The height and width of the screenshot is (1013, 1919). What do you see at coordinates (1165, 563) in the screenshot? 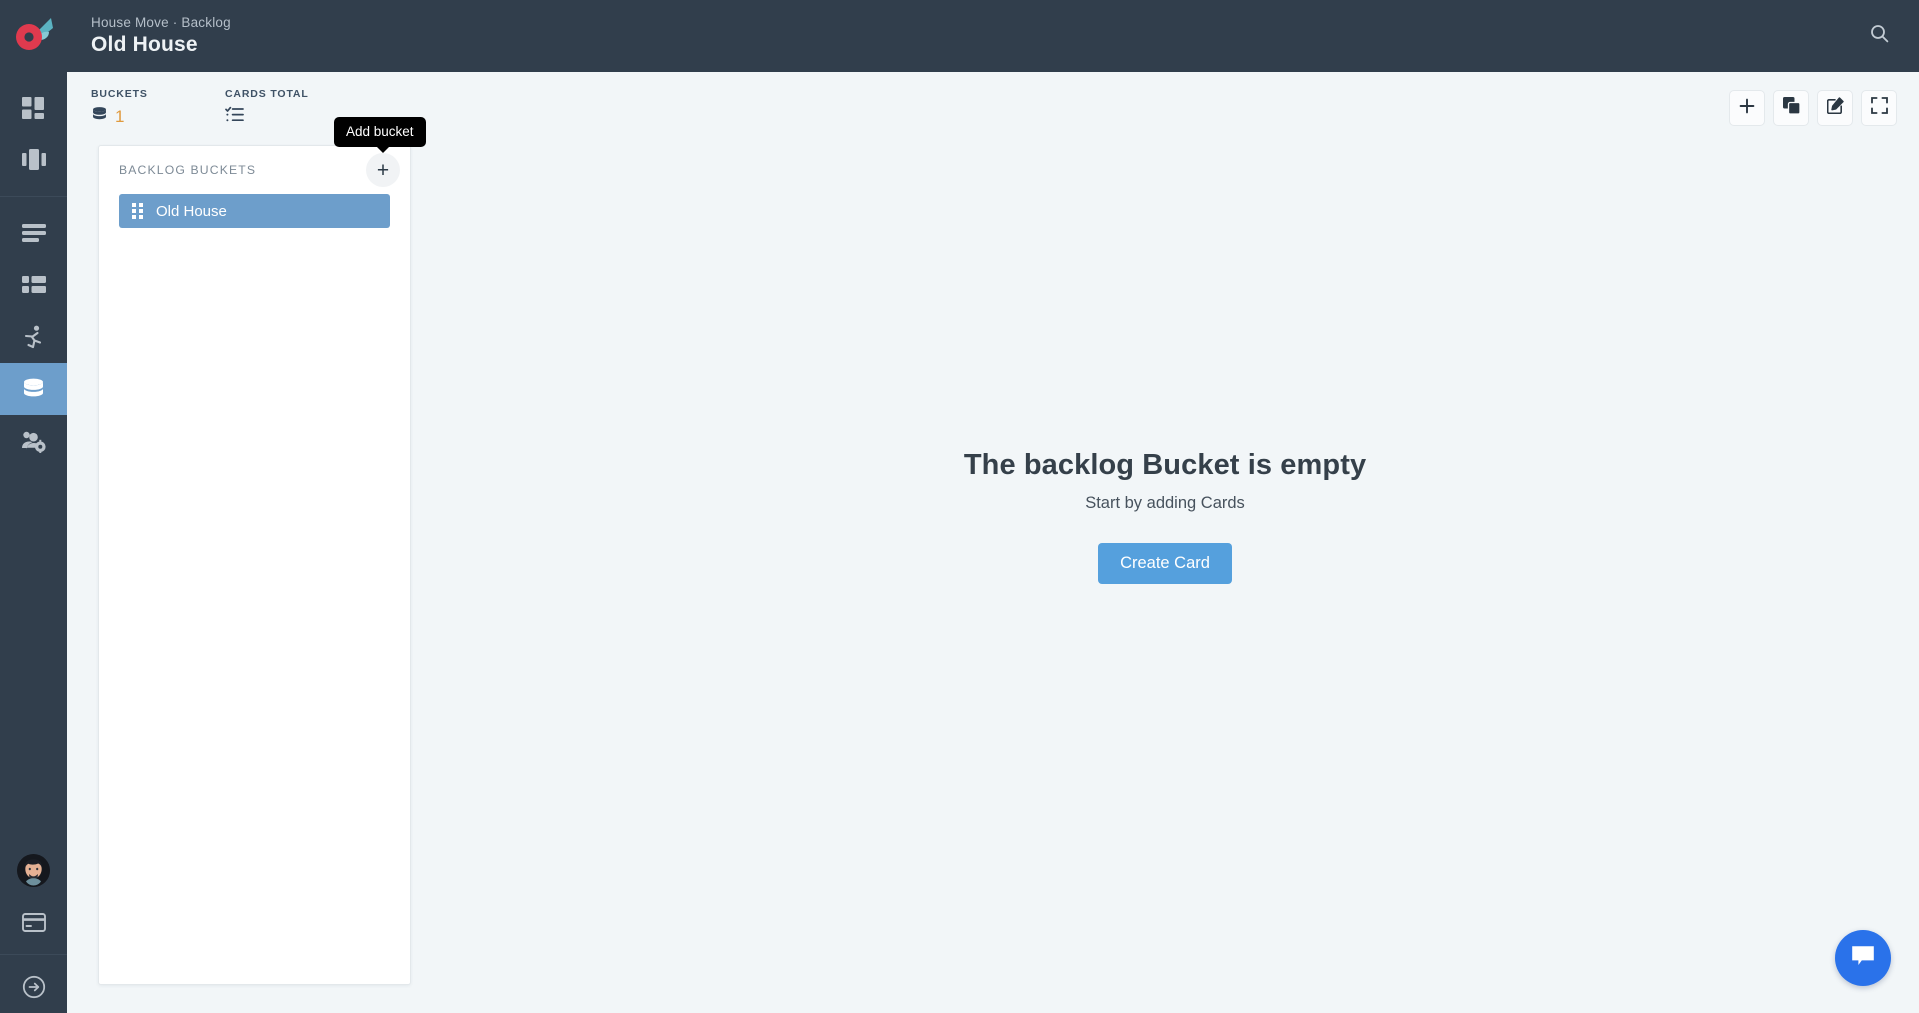
I see `create-card-button: Create Card` at bounding box center [1165, 563].